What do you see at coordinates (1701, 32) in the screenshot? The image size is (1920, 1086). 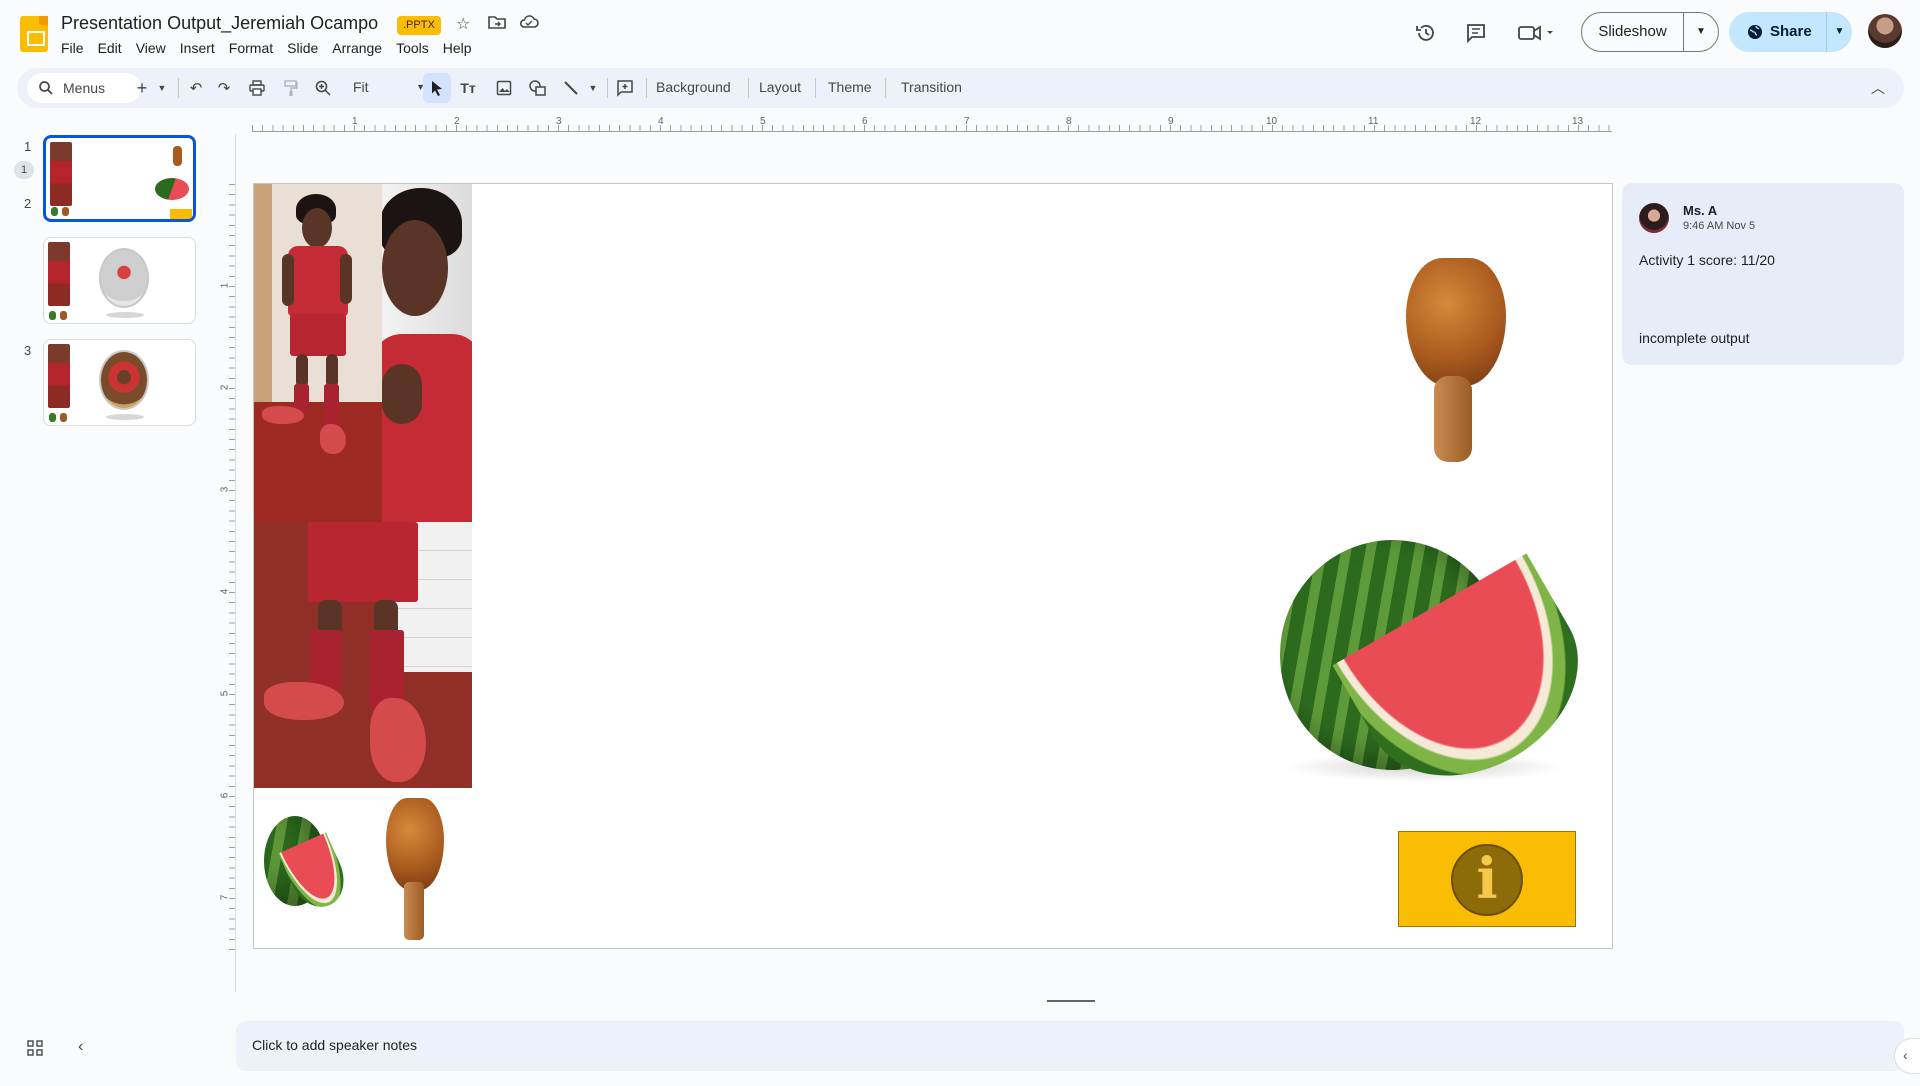 I see `slideshow-dropdown-icon: ▼` at bounding box center [1701, 32].